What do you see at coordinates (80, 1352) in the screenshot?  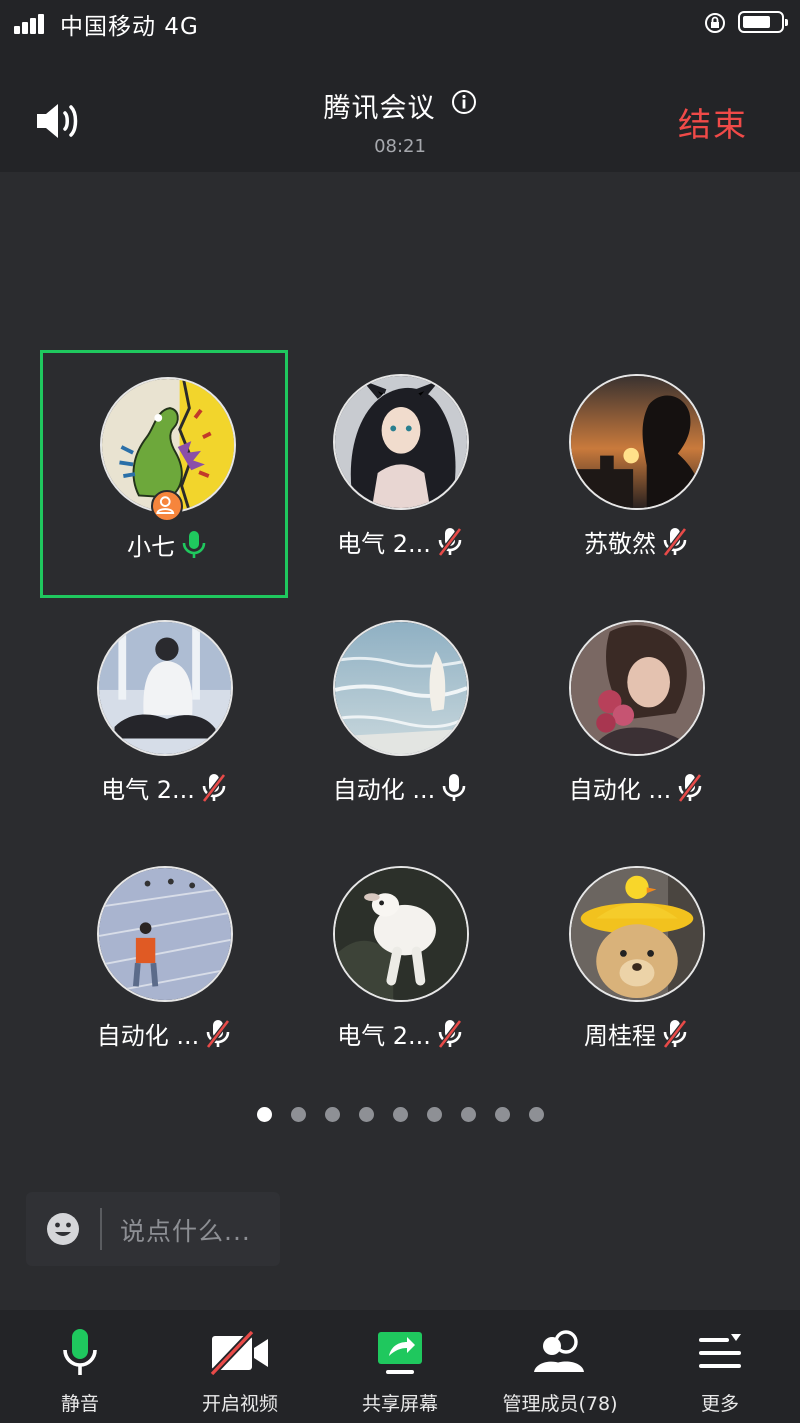 I see `microphone-icon` at bounding box center [80, 1352].